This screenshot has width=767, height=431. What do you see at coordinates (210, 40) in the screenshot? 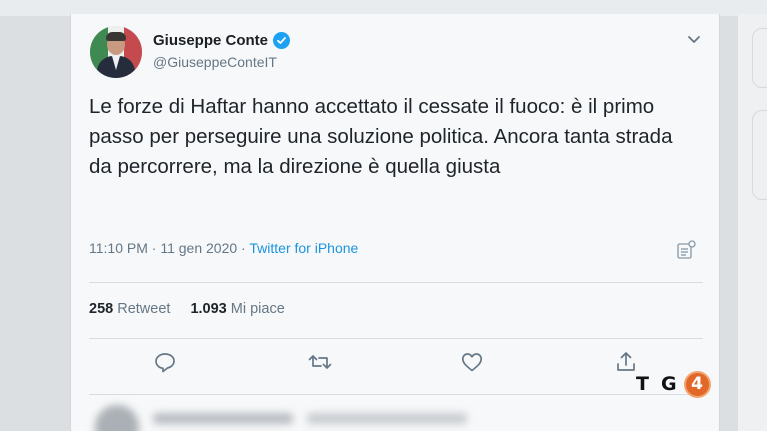
I see `author-name: Giuseppe Conte` at bounding box center [210, 40].